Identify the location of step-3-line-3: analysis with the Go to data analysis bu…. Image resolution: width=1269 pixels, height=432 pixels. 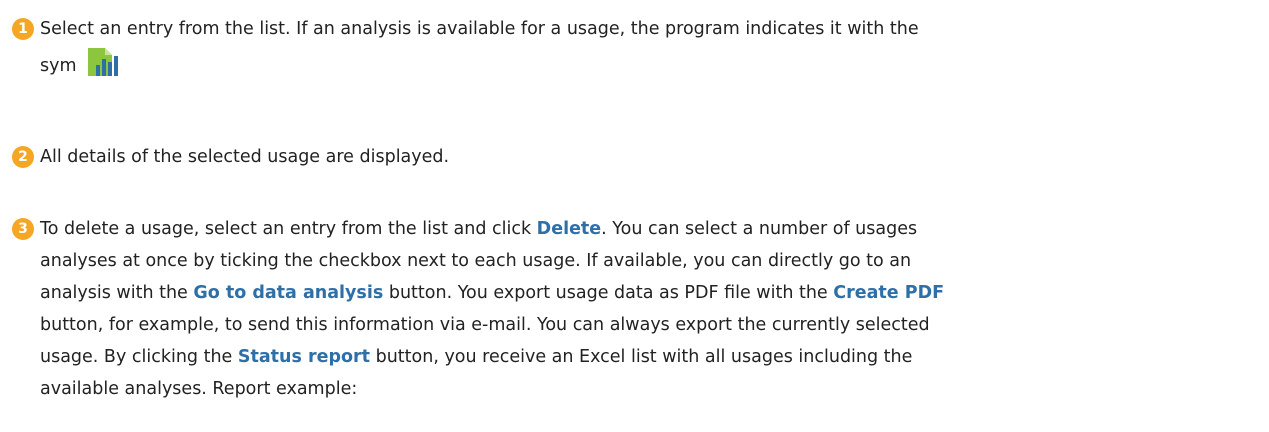
(644, 293).